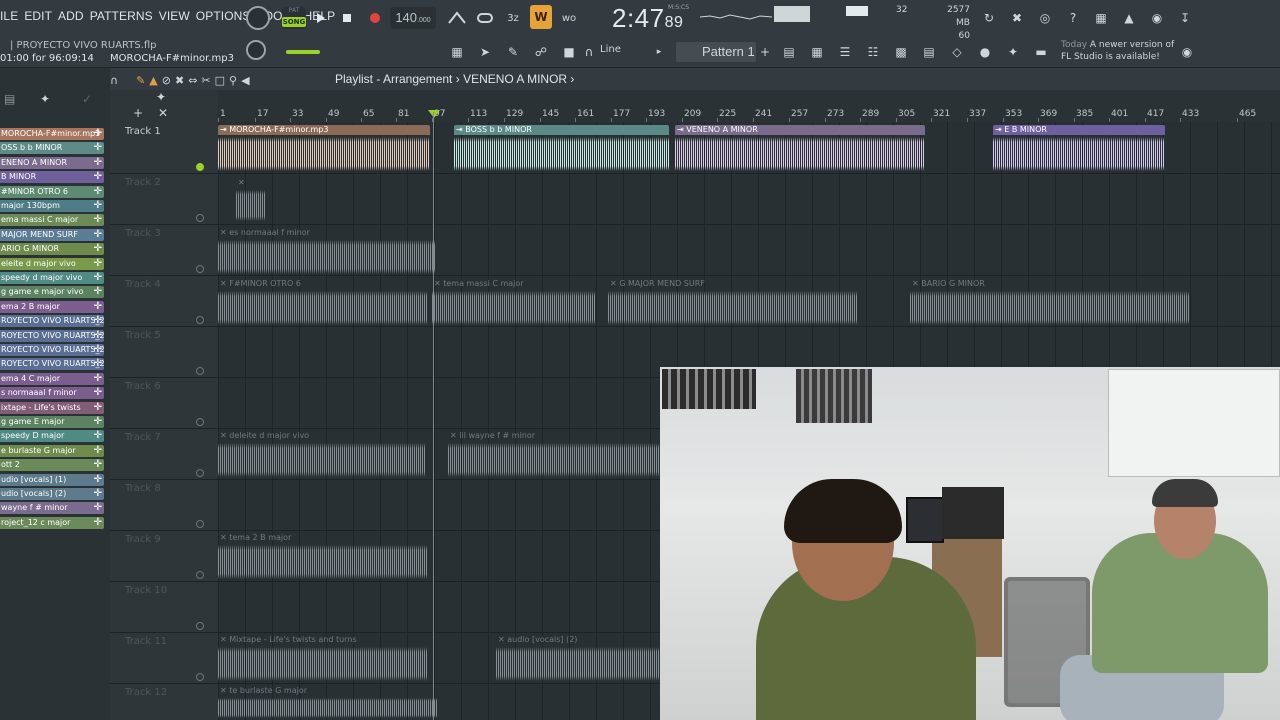  I want to click on browser-item: e burlaste G major ✛, so click(52, 450).